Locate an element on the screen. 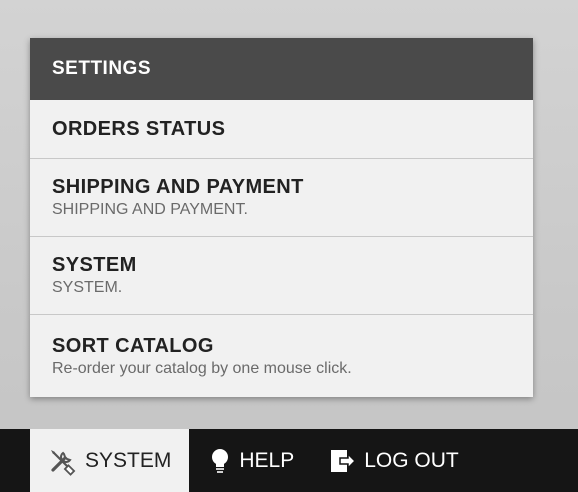  help-label: HELP is located at coordinates (267, 460).